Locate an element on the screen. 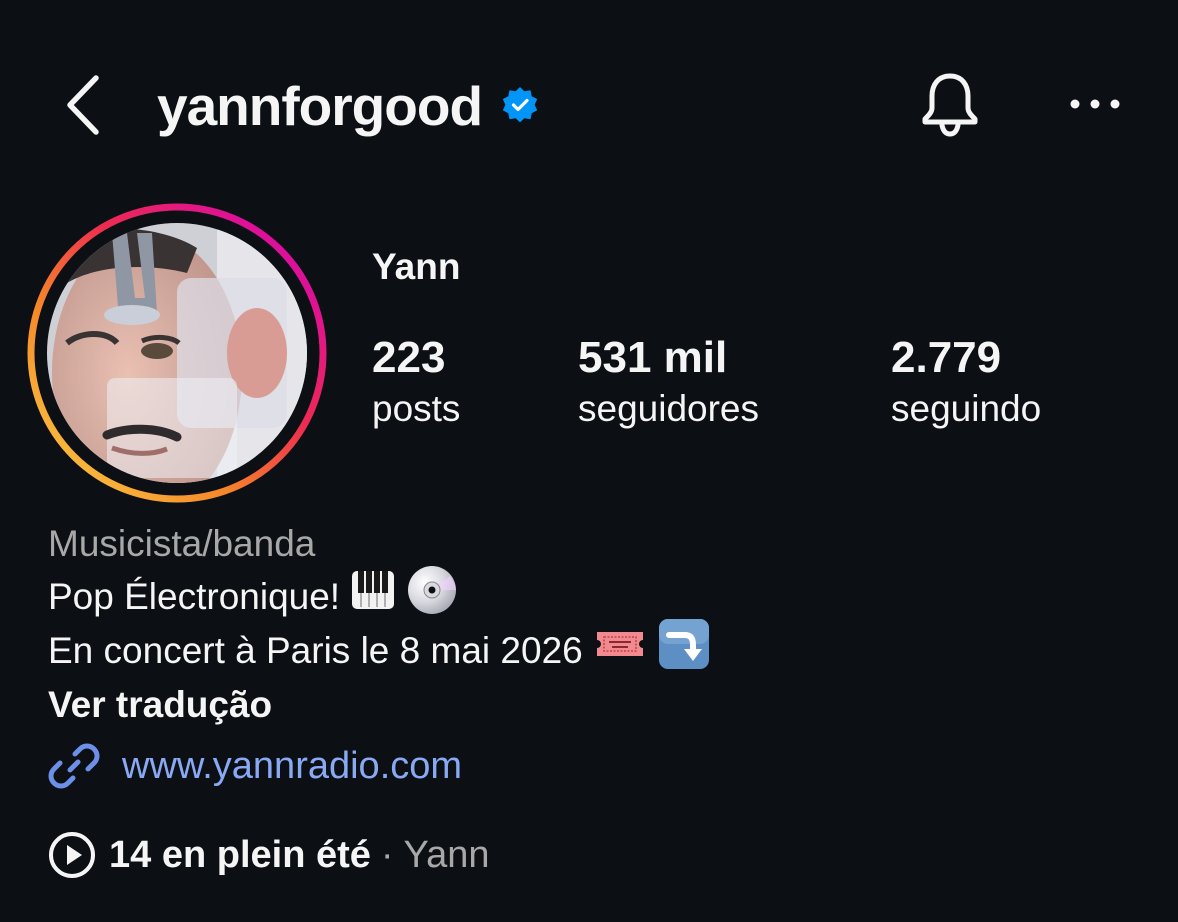 This screenshot has width=1178, height=922. website-link-text: www.yannradio.com is located at coordinates (292, 765).